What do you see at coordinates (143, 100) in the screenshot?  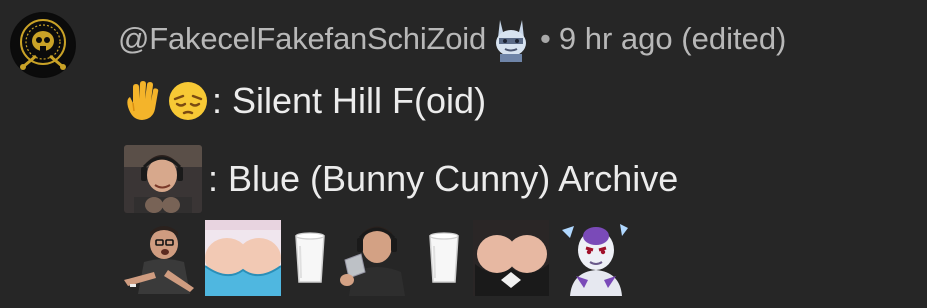 I see `raised-hand-emoji-icon` at bounding box center [143, 100].